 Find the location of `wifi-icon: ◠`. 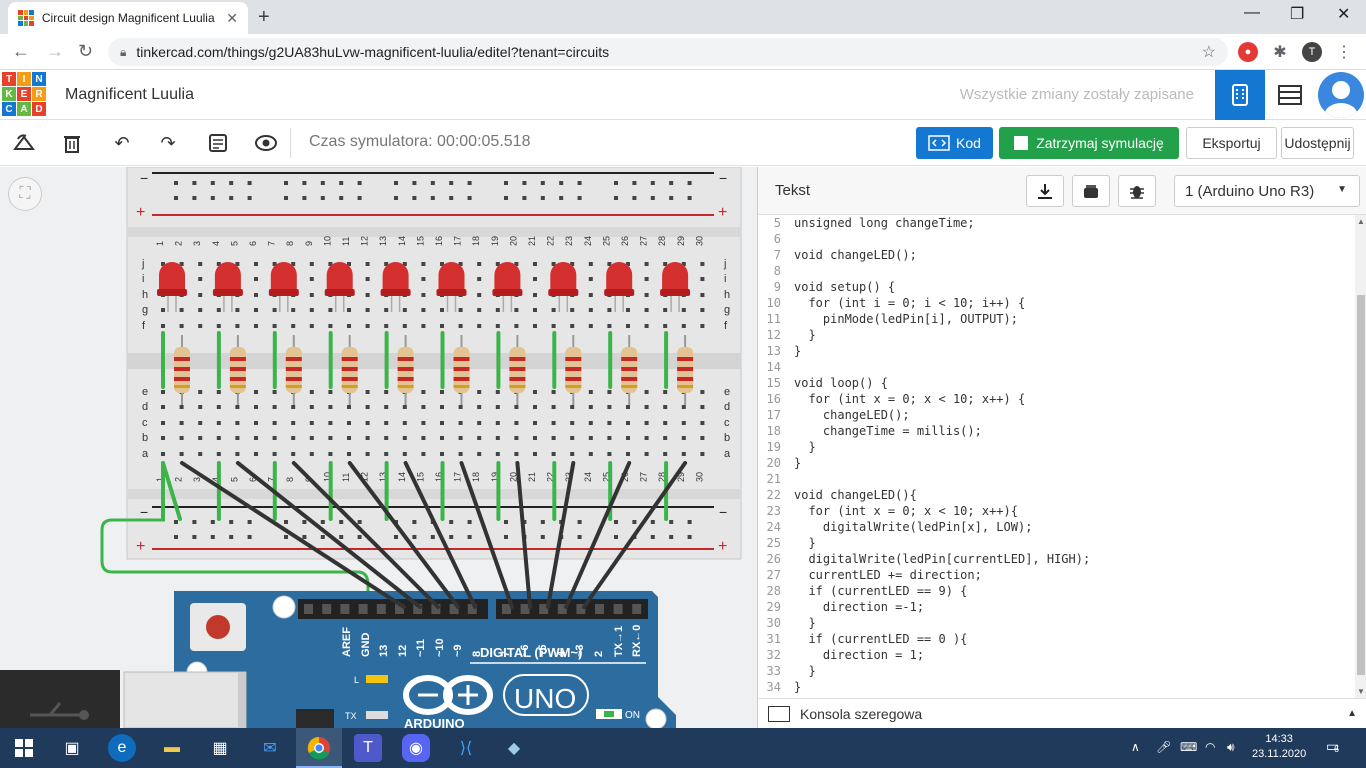

wifi-icon: ◠ is located at coordinates (1210, 747).